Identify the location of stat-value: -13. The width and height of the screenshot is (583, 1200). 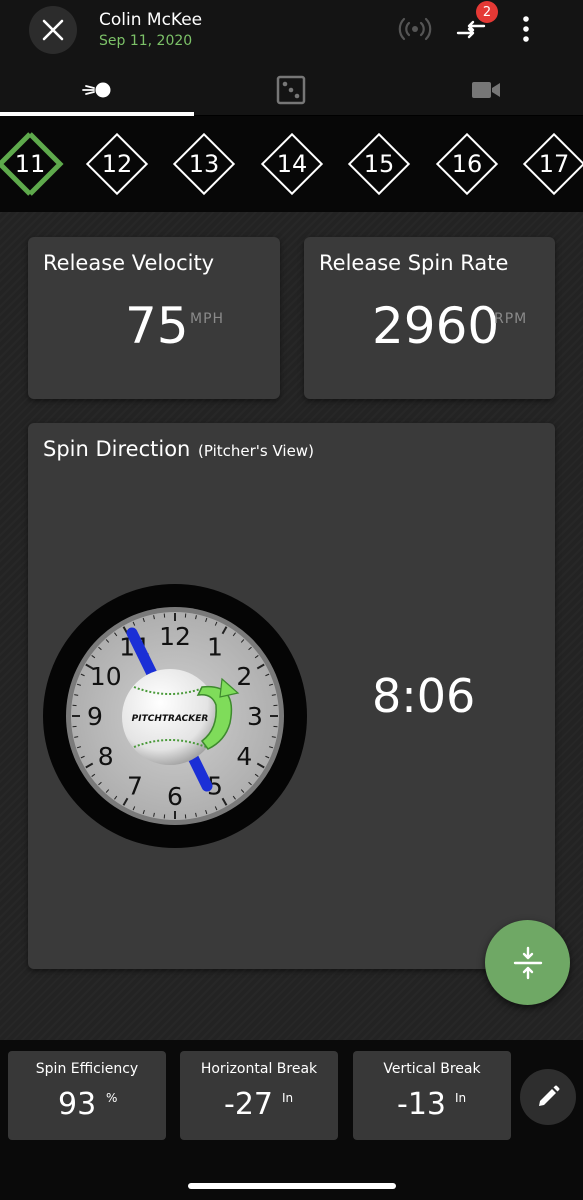
(421, 1104).